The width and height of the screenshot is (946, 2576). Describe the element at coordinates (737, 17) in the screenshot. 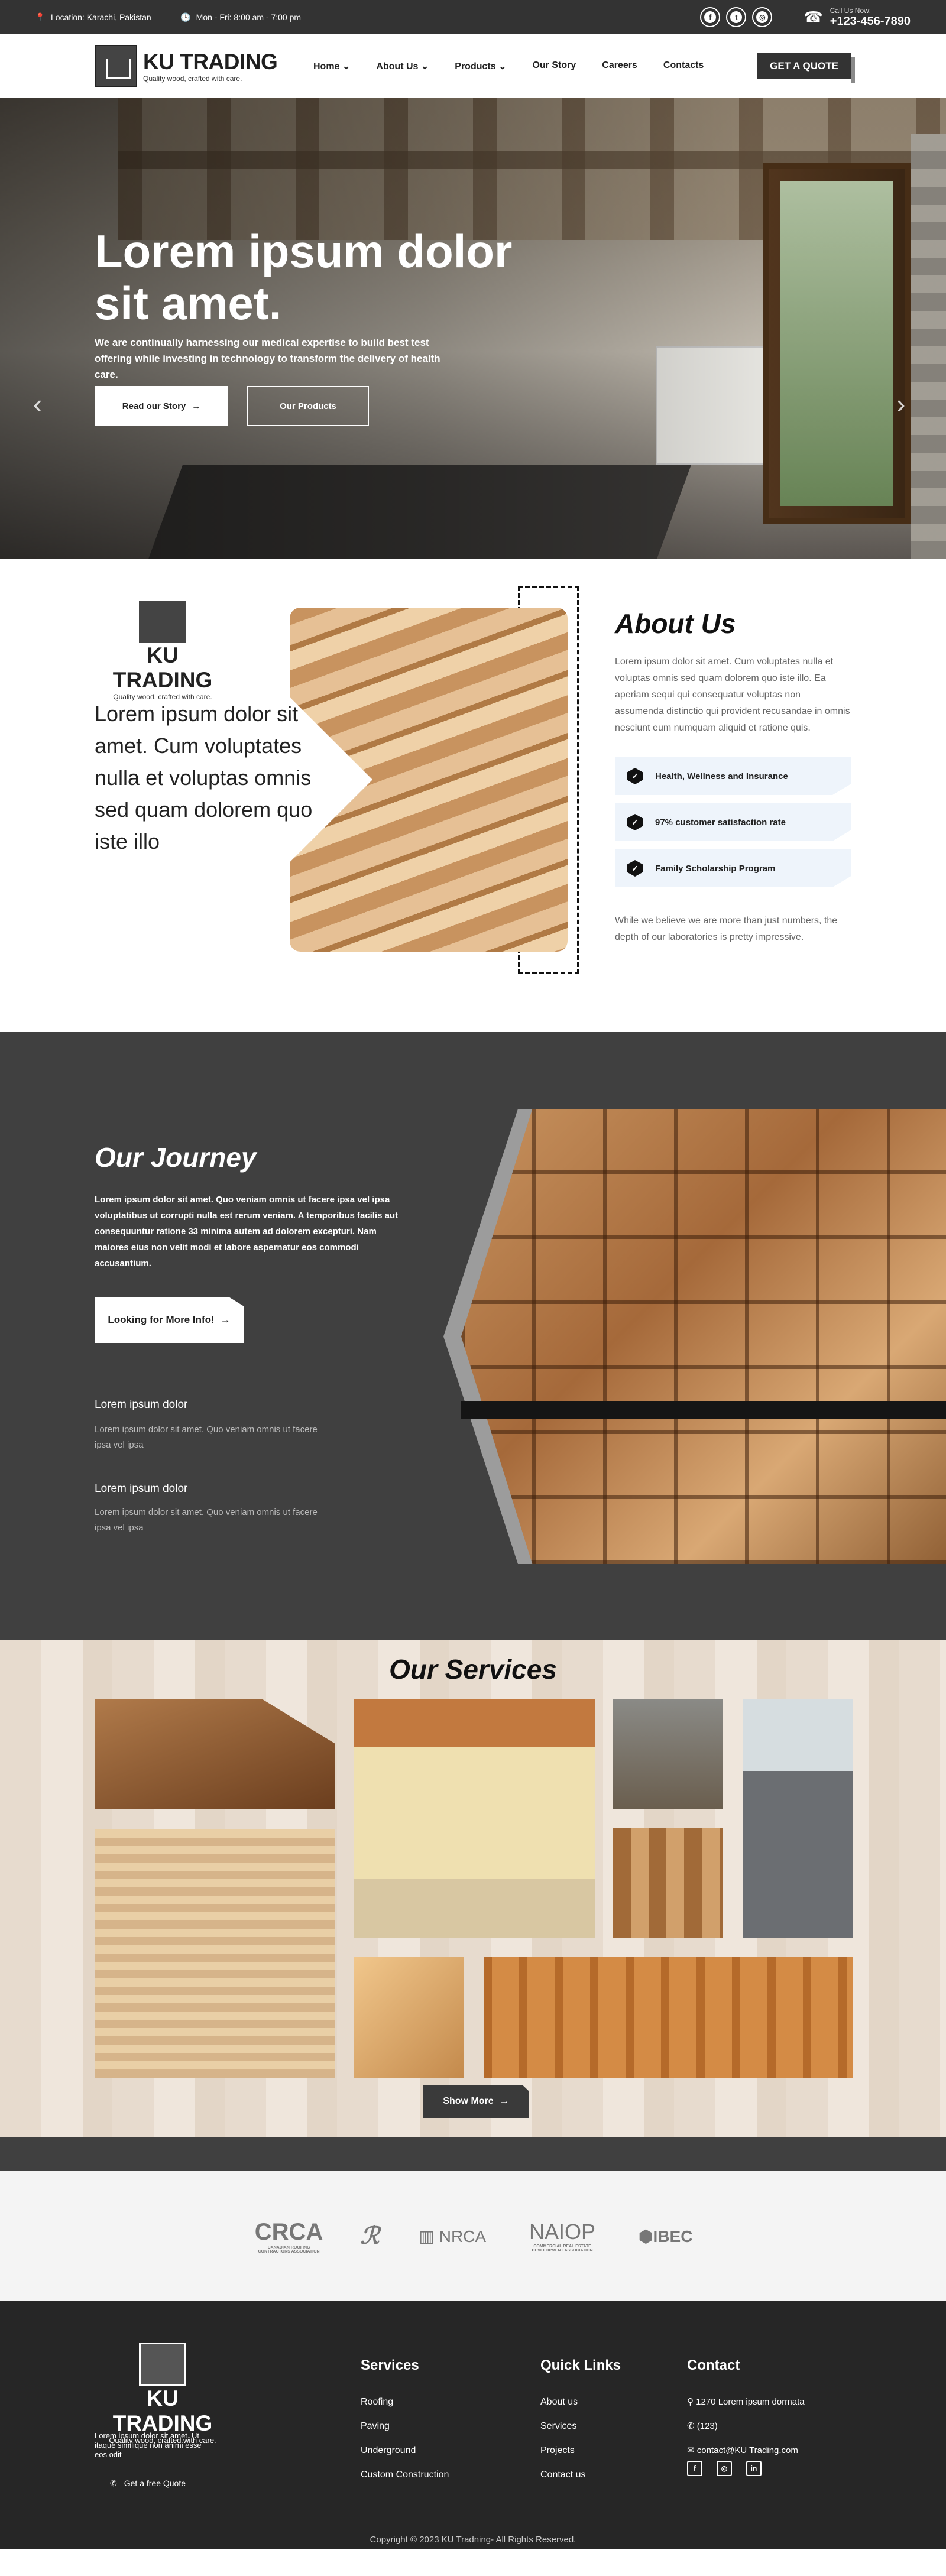

I see `twitter-link: t` at that location.